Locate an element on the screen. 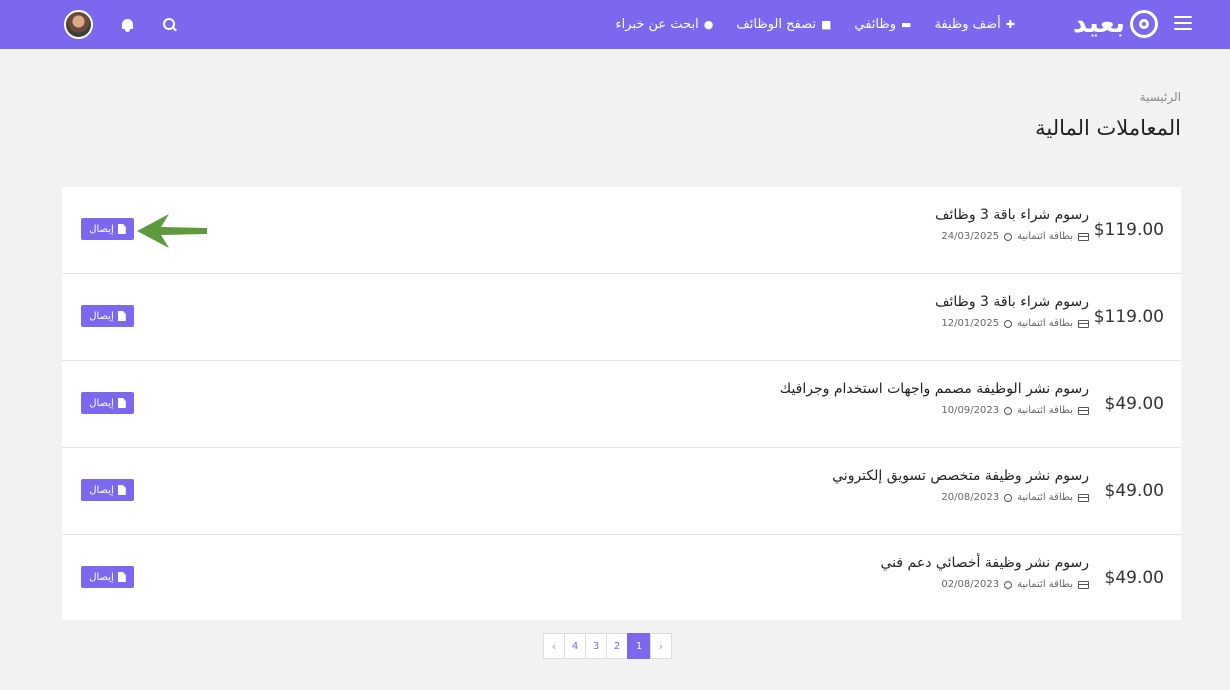 This screenshot has height=690, width=1230. page-link-4: 4 is located at coordinates (575, 646).